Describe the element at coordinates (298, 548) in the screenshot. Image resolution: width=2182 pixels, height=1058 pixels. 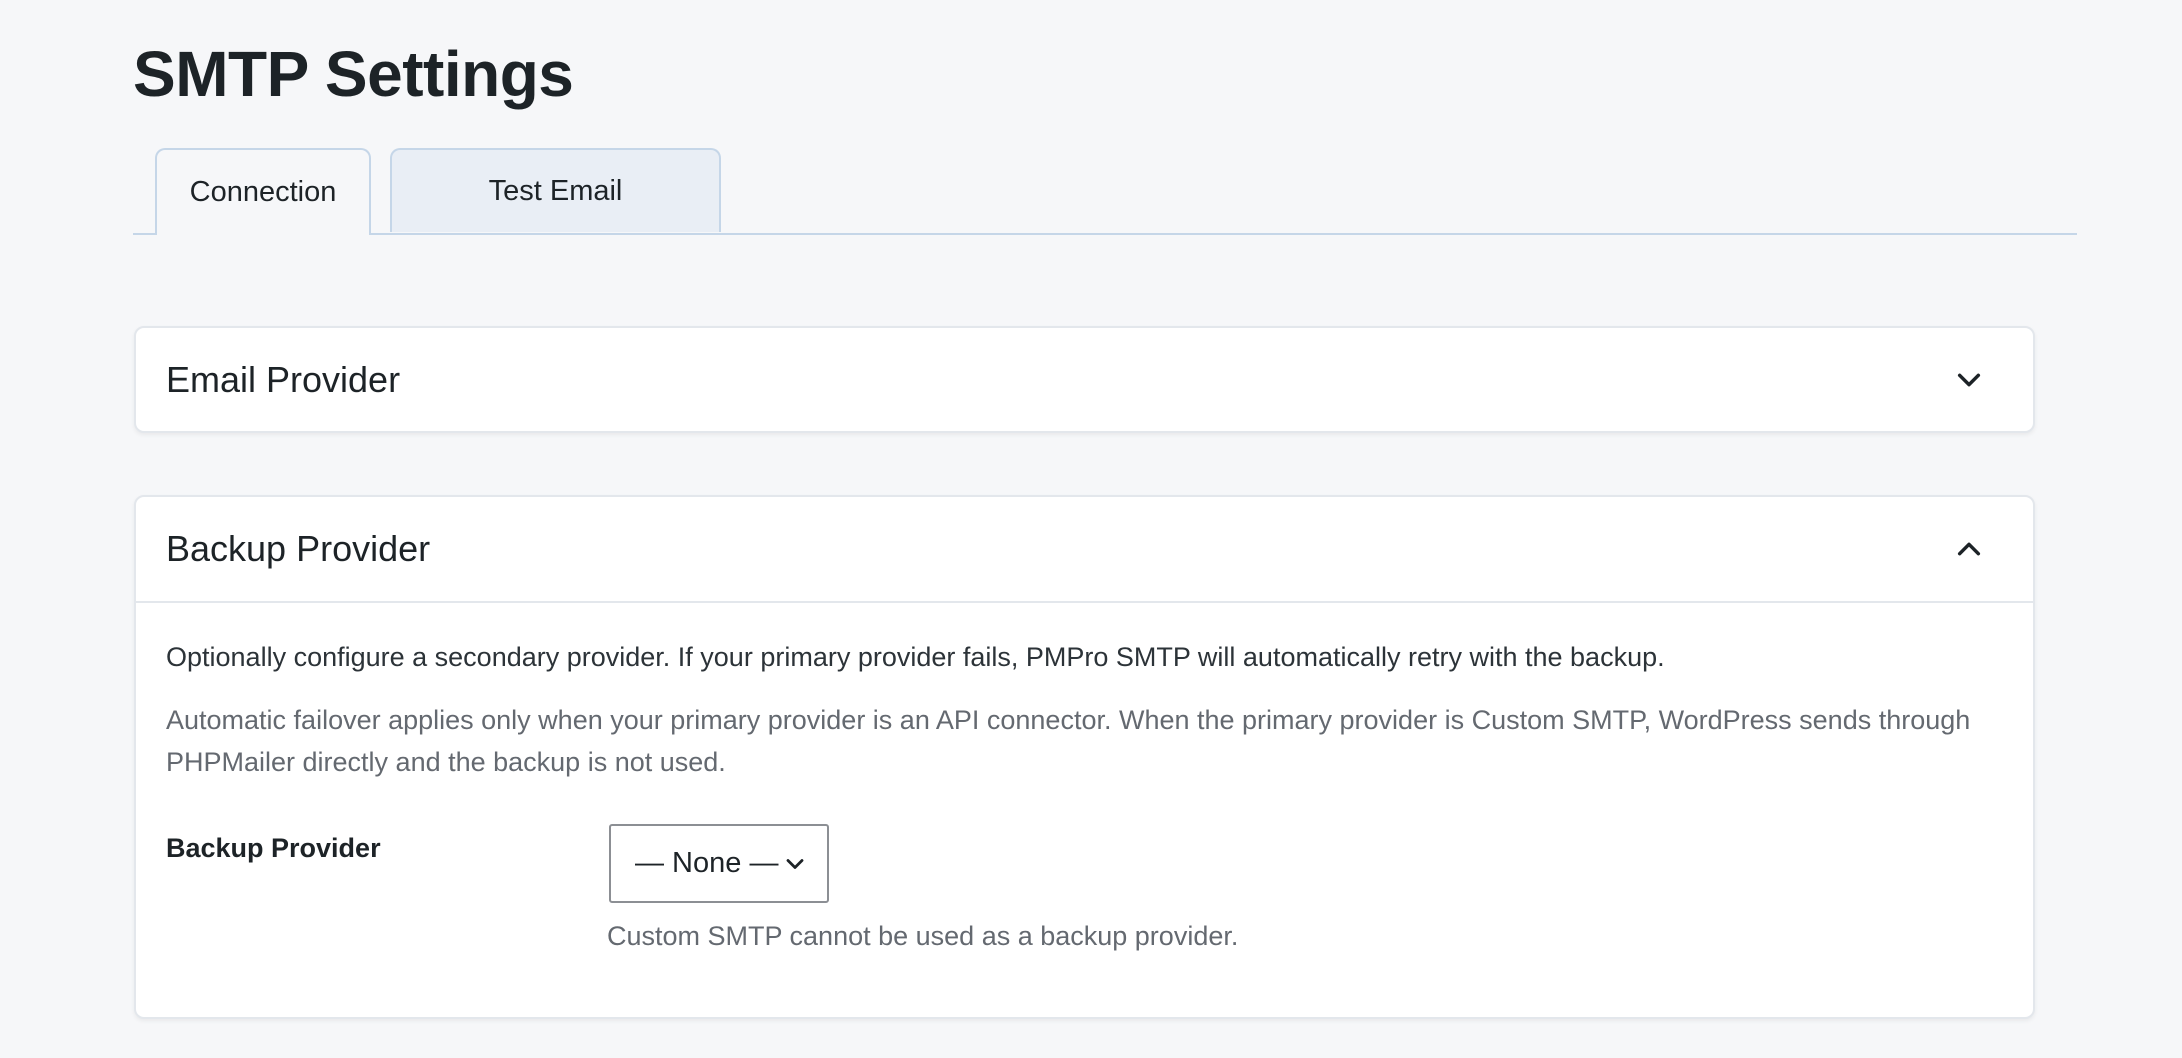
I see `backup-provider-title: Backup Provider` at that location.